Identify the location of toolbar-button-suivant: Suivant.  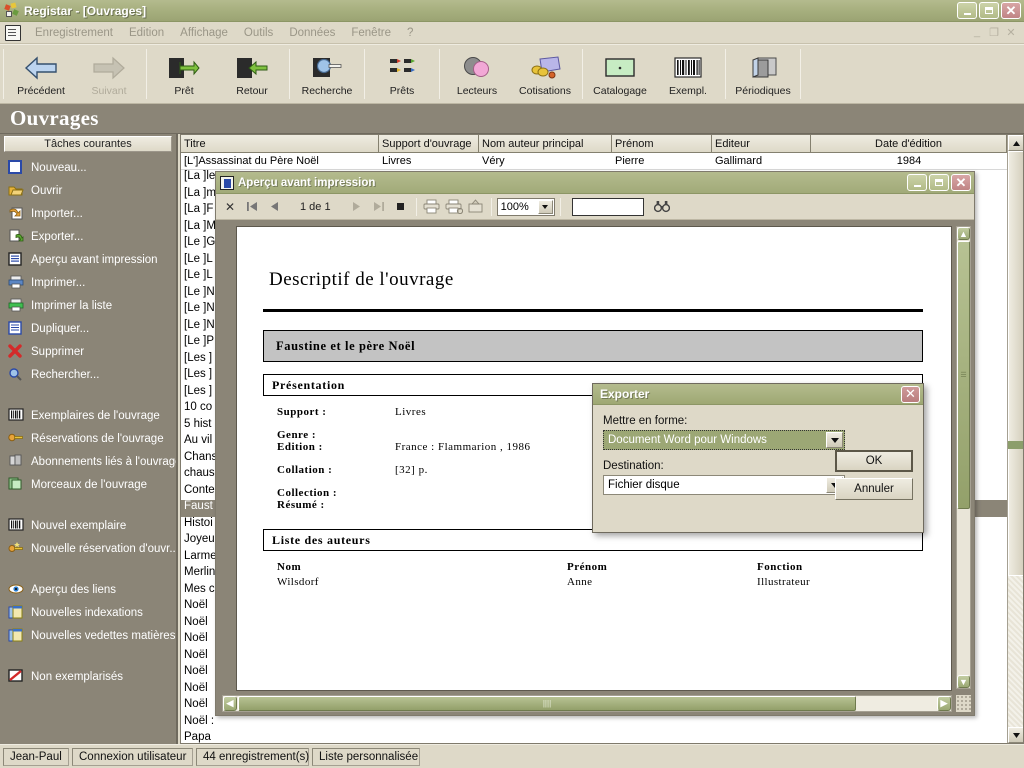
(109, 74).